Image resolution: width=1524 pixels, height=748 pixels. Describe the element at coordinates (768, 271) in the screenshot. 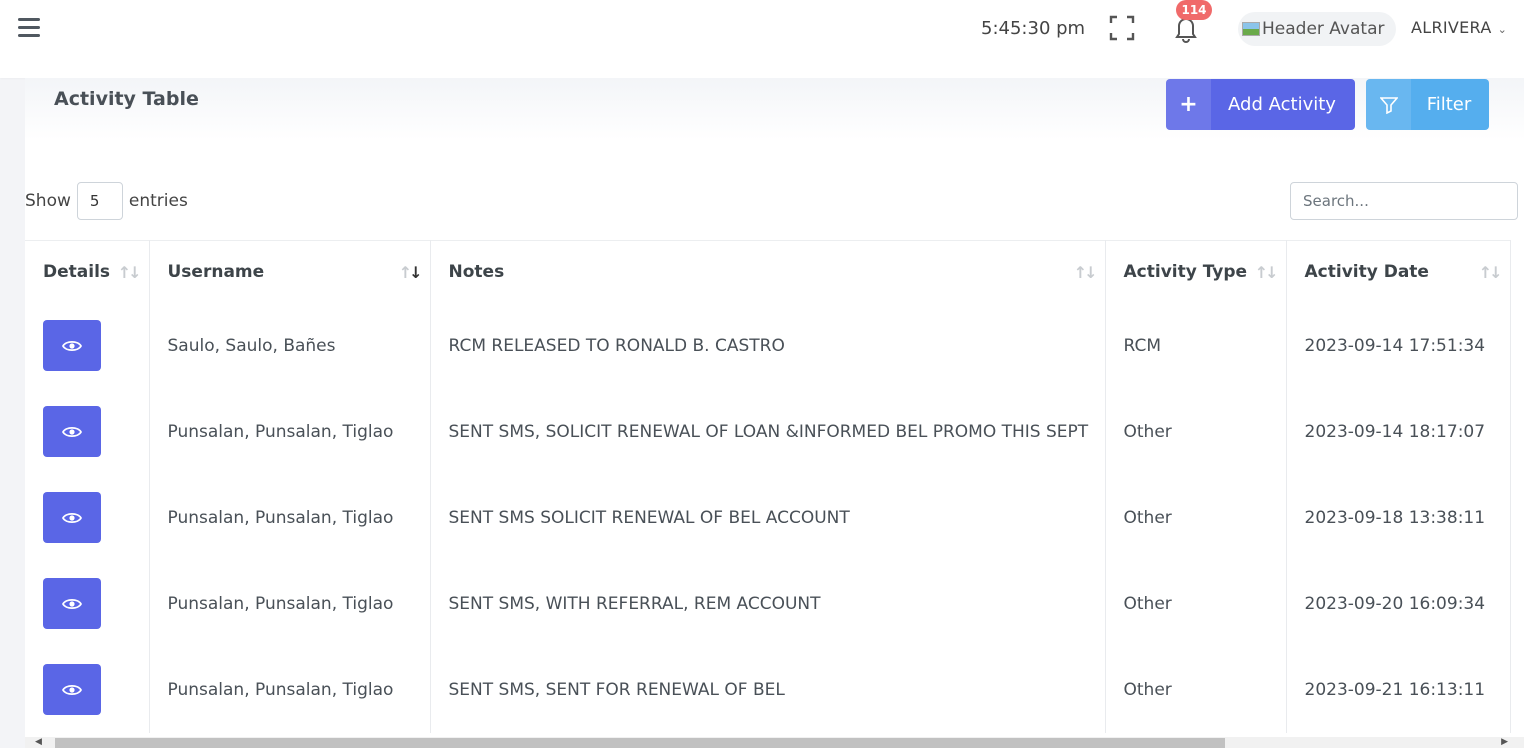

I see `column-header-notes: Notes ↑↓` at that location.